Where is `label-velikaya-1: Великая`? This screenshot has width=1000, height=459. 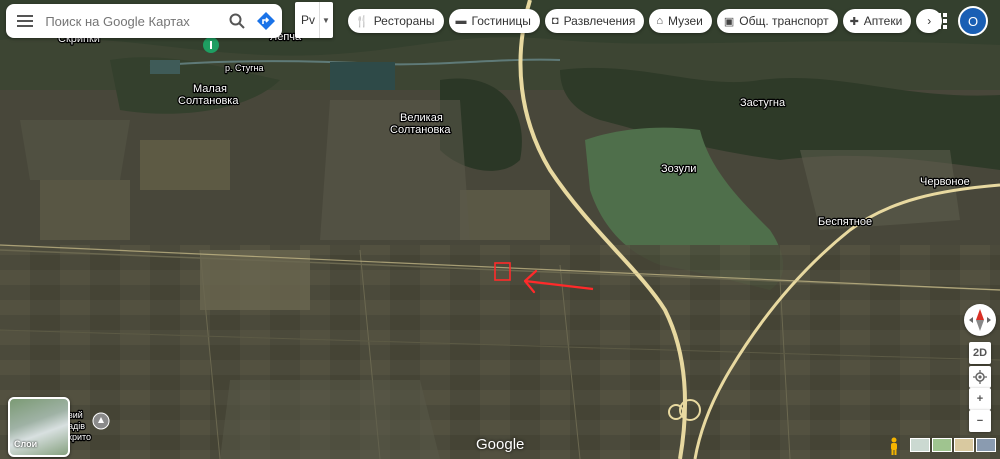
label-velikaya-1: Великая is located at coordinates (421, 118).